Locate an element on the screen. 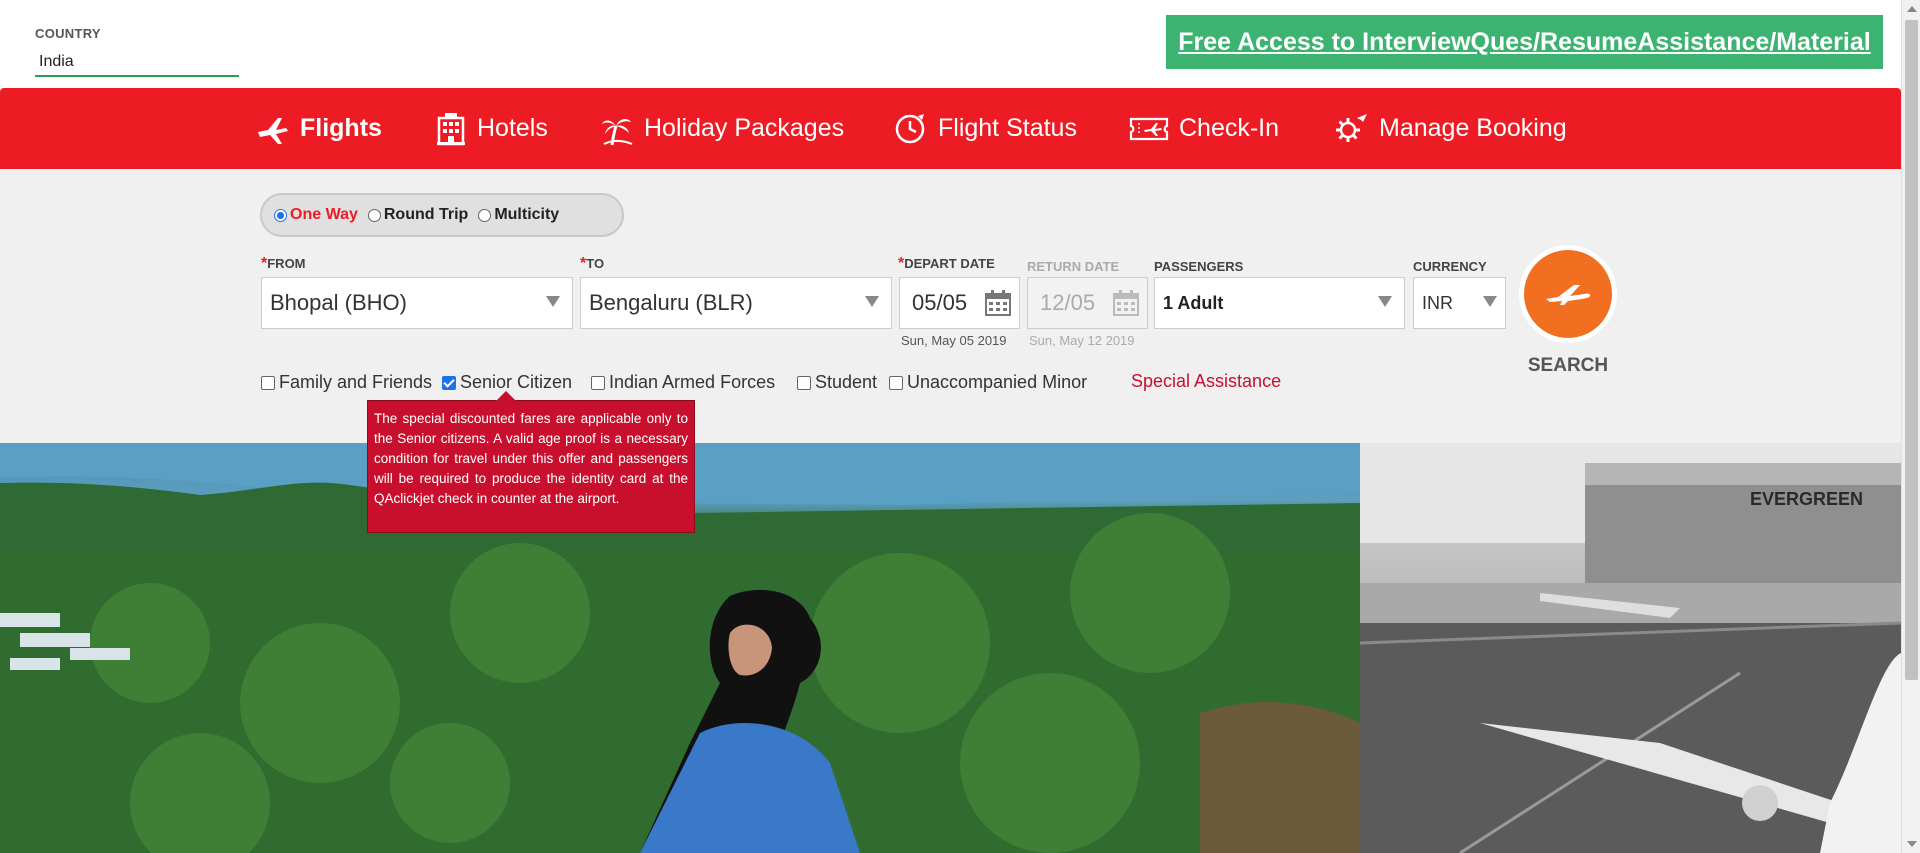  nav-hotels-label: Hotels is located at coordinates (512, 128).